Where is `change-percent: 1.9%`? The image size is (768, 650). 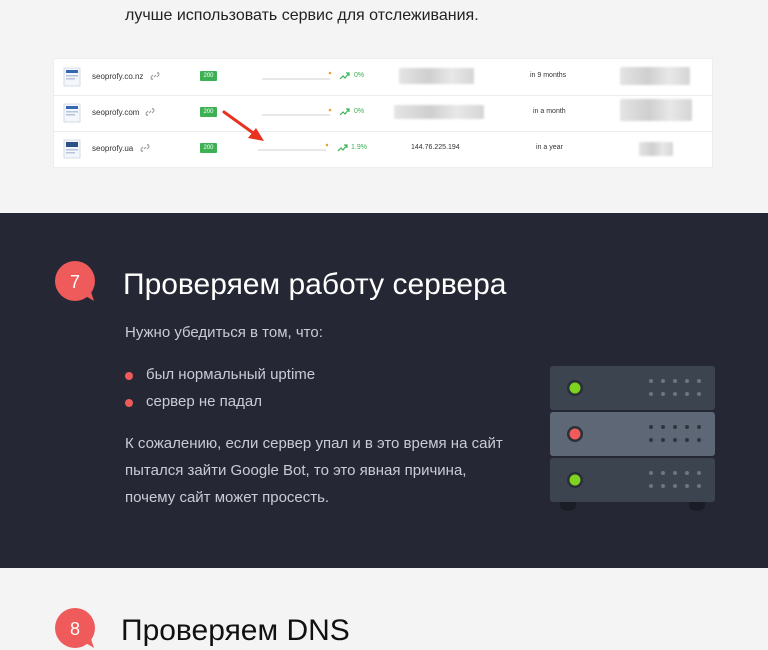 change-percent: 1.9% is located at coordinates (359, 147).